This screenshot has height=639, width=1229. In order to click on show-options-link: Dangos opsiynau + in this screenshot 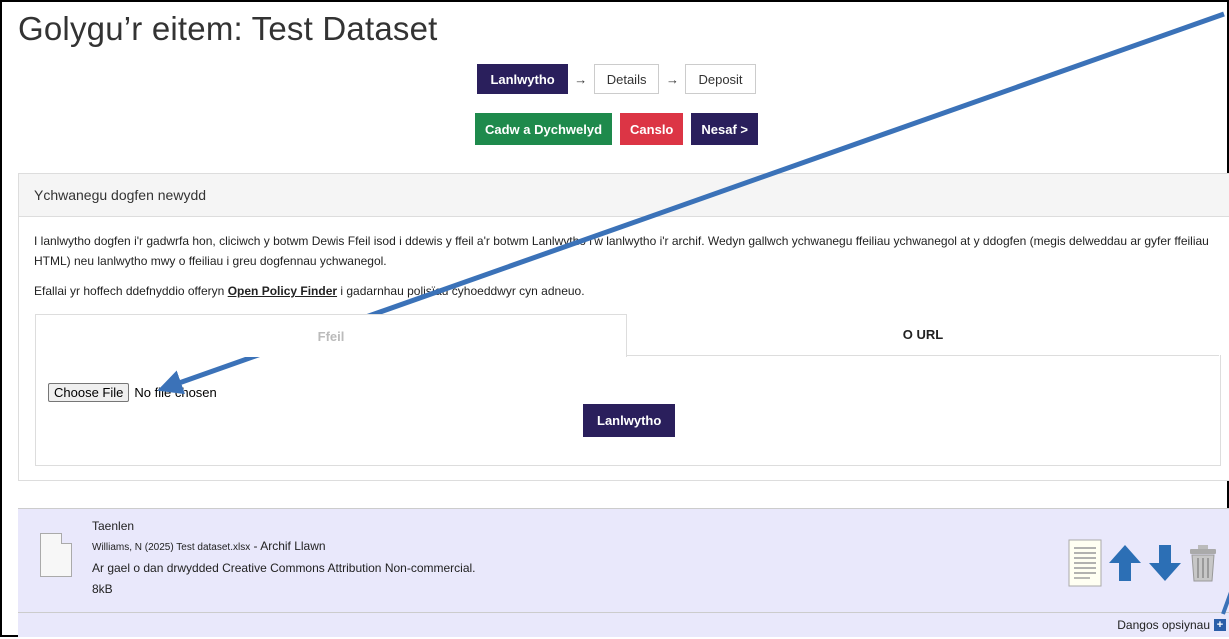, I will do `click(623, 624)`.